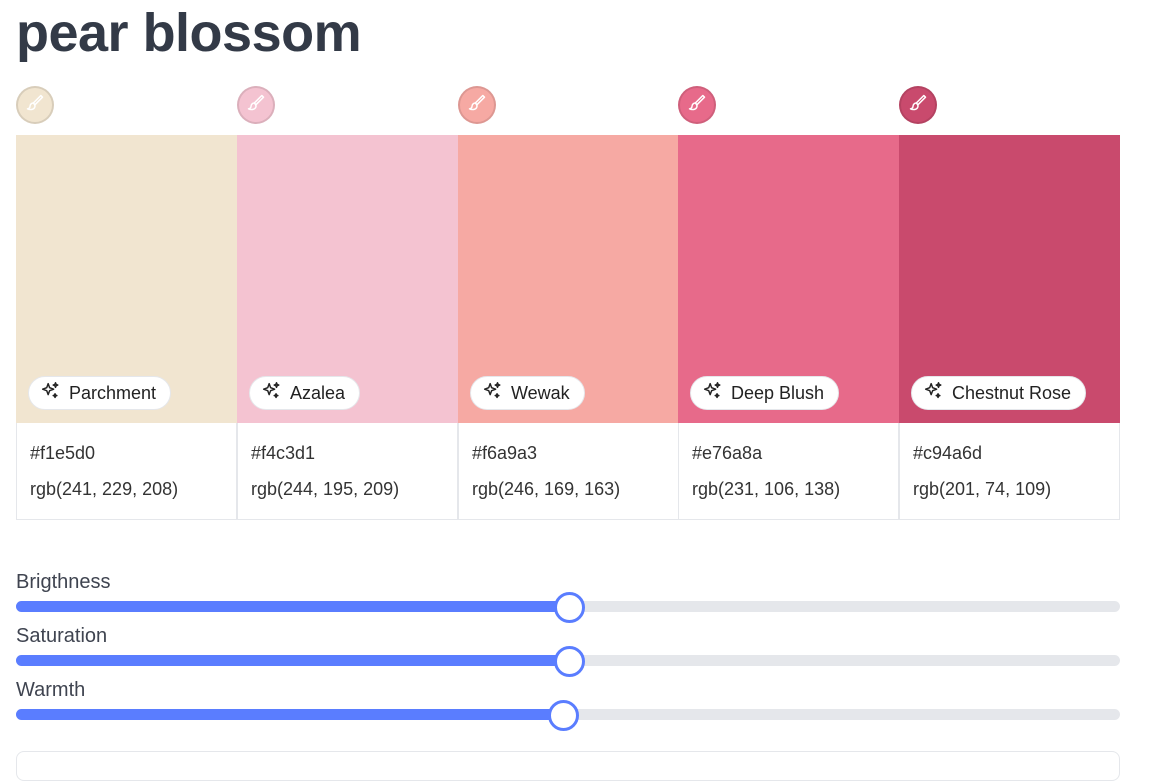  Describe the element at coordinates (948, 453) in the screenshot. I see `hex-value: #c94a6d` at that location.